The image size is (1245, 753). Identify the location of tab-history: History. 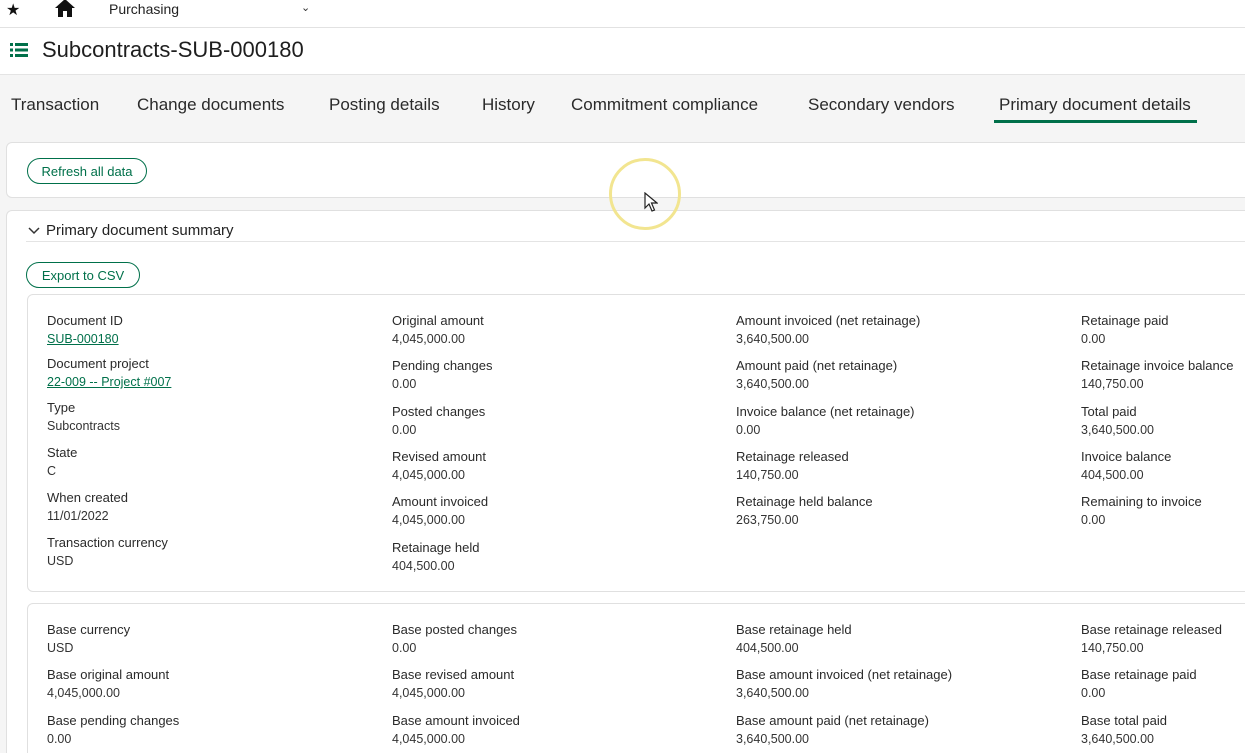
(508, 105).